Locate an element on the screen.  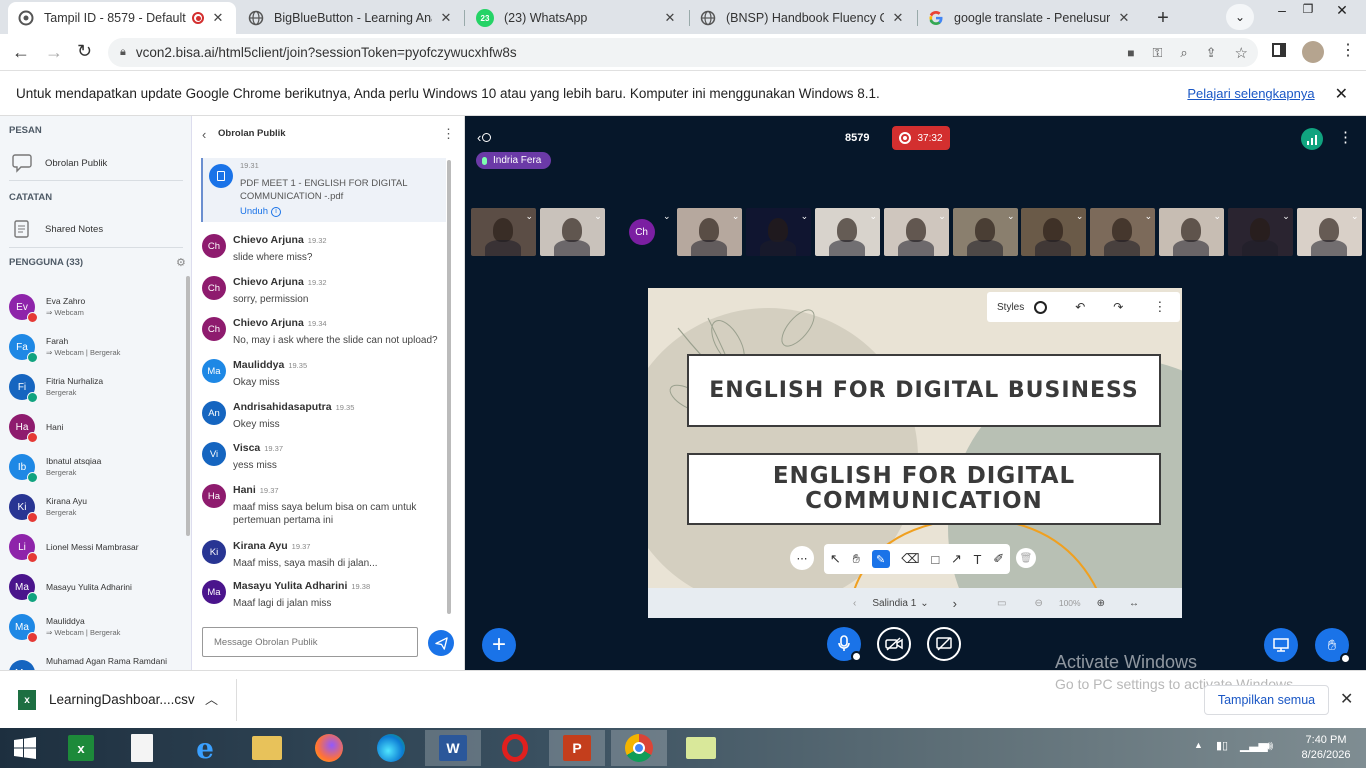
zoom-in-icon: ⊕ is located at coordinates (1101, 603).